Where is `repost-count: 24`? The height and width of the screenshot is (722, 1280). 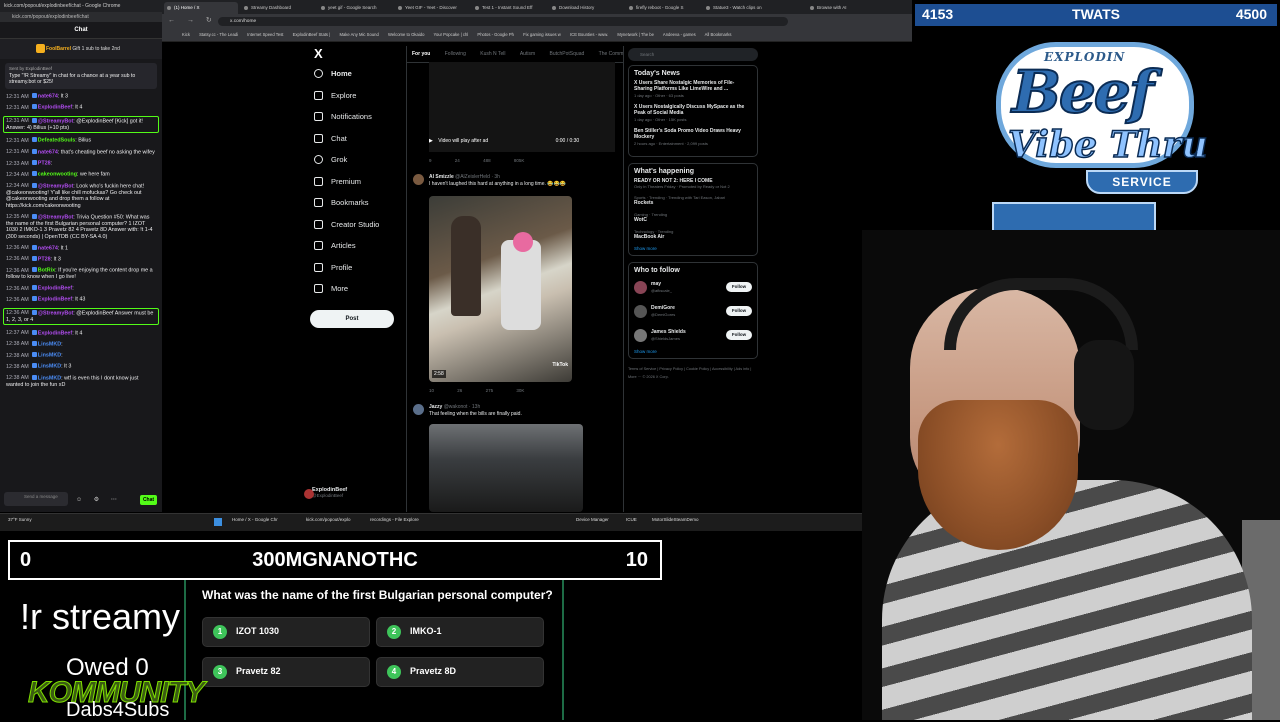 repost-count: 24 is located at coordinates (457, 160).